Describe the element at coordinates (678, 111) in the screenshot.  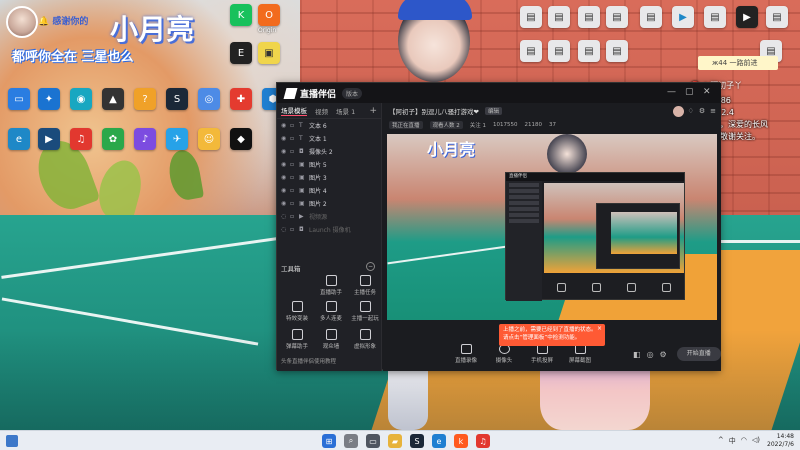
I see `user-avatar` at that location.